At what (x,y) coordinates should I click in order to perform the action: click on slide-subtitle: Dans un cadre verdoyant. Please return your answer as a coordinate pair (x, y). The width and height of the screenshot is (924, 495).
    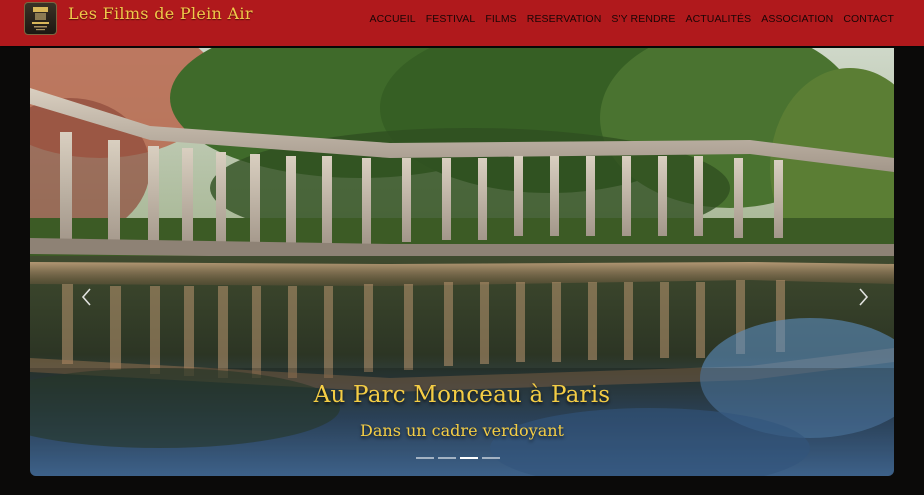
    Looking at the image, I should click on (462, 430).